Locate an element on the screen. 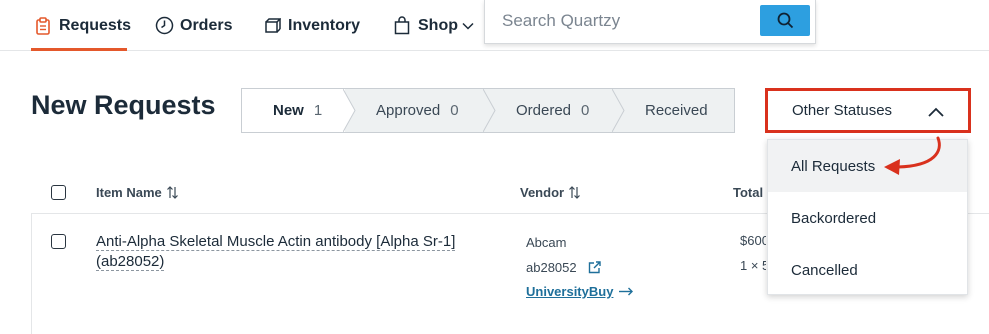 Image resolution: width=989 pixels, height=334 pixels. vendor-name: Abcam is located at coordinates (546, 242).